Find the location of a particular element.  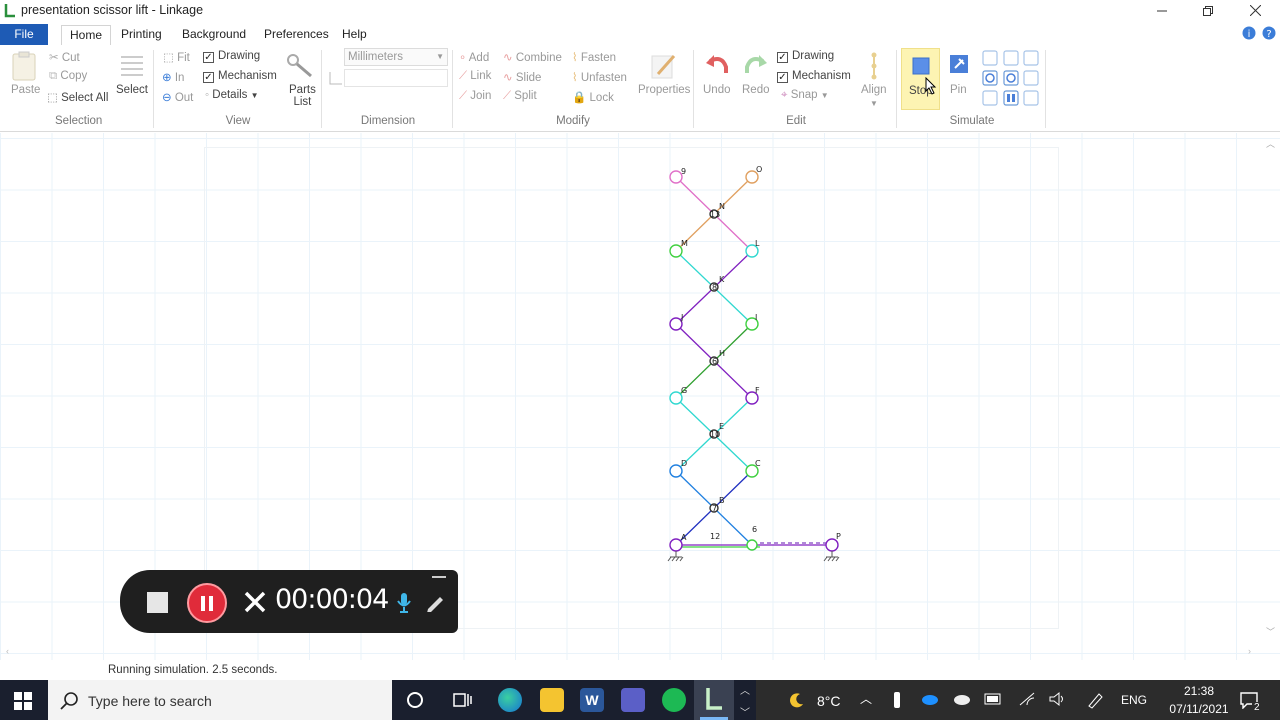

svg-text: i is located at coordinates (1249, 34).